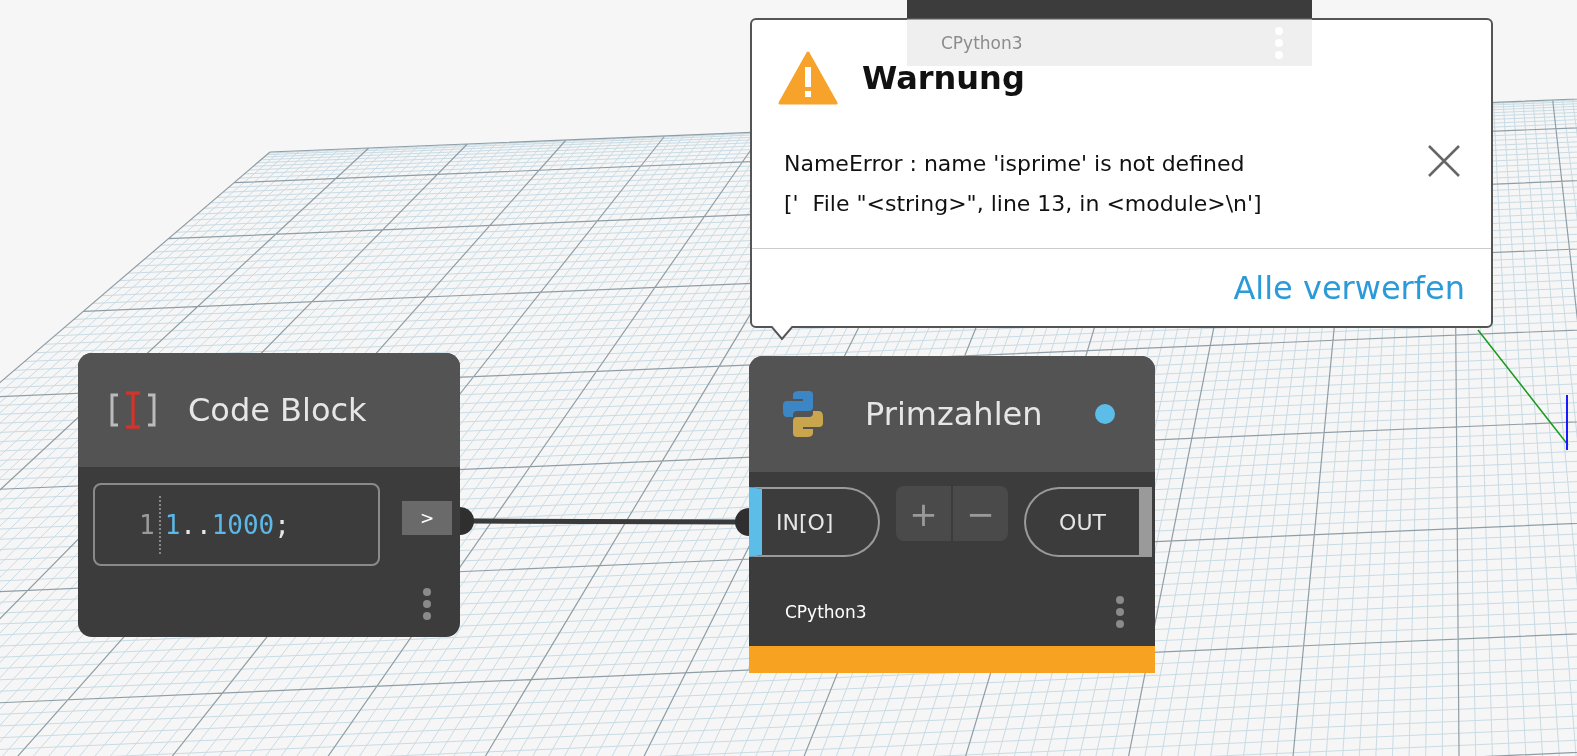  I want to click on code-editor-field: 1 1..1000;, so click(236, 524).